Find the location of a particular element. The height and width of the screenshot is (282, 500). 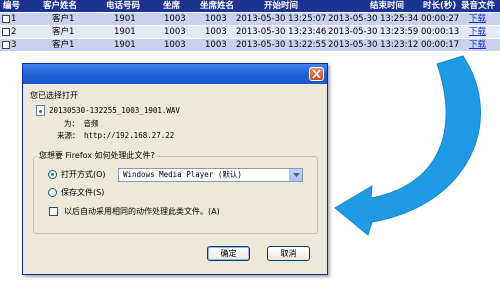

dialog-titlebar is located at coordinates (175, 74).